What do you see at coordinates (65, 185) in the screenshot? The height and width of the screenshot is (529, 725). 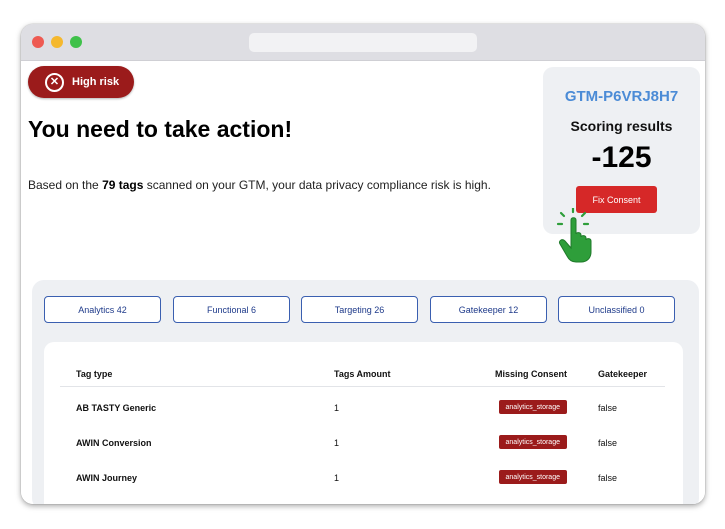 I see `summary-prefix: Based on the` at bounding box center [65, 185].